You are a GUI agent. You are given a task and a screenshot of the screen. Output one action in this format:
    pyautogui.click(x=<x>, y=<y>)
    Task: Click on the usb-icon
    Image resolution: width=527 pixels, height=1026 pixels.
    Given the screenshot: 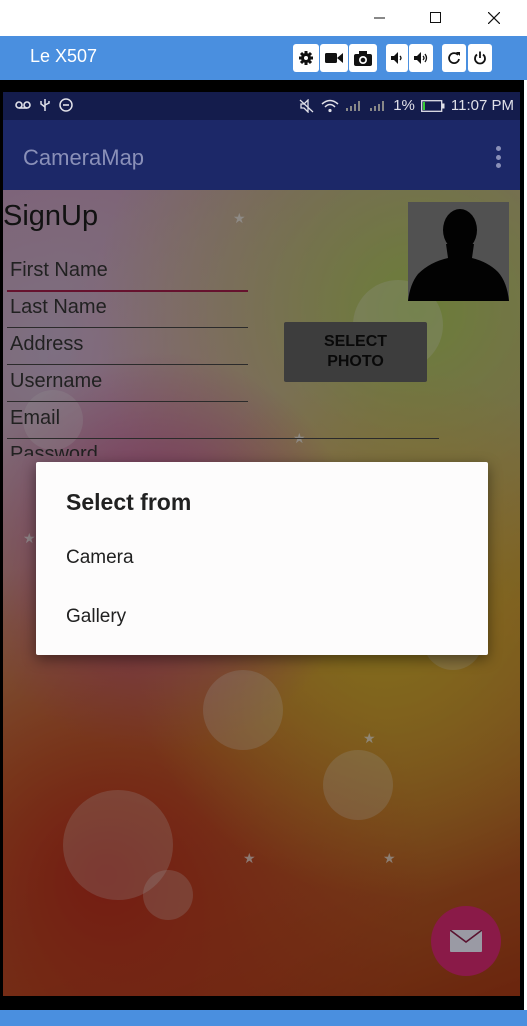 What is the action you would take?
    pyautogui.click(x=45, y=105)
    